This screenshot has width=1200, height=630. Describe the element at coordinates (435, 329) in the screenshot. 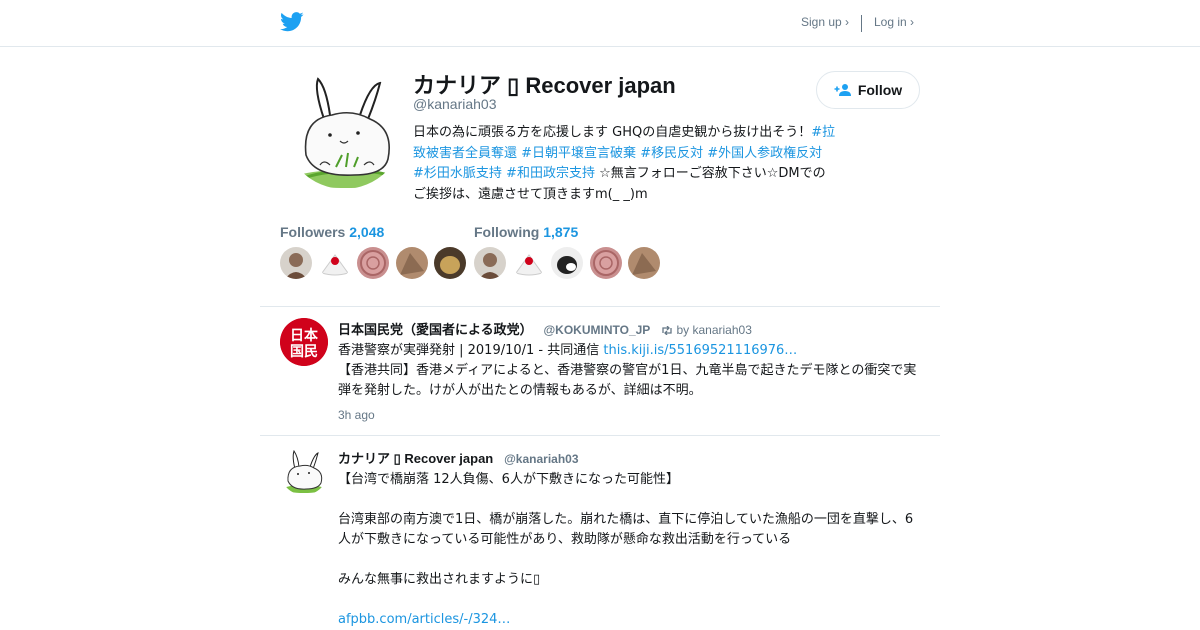

I see `tweet-author-name: 日本国民党（愛国者による政党）` at that location.